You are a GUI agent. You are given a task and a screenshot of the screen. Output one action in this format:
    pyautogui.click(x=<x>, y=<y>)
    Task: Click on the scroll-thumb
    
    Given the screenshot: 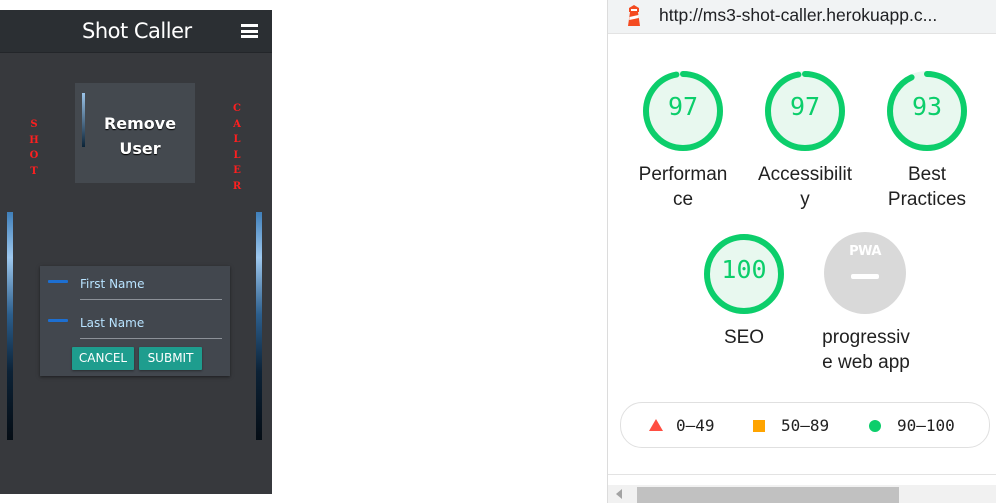 What is the action you would take?
    pyautogui.click(x=768, y=495)
    